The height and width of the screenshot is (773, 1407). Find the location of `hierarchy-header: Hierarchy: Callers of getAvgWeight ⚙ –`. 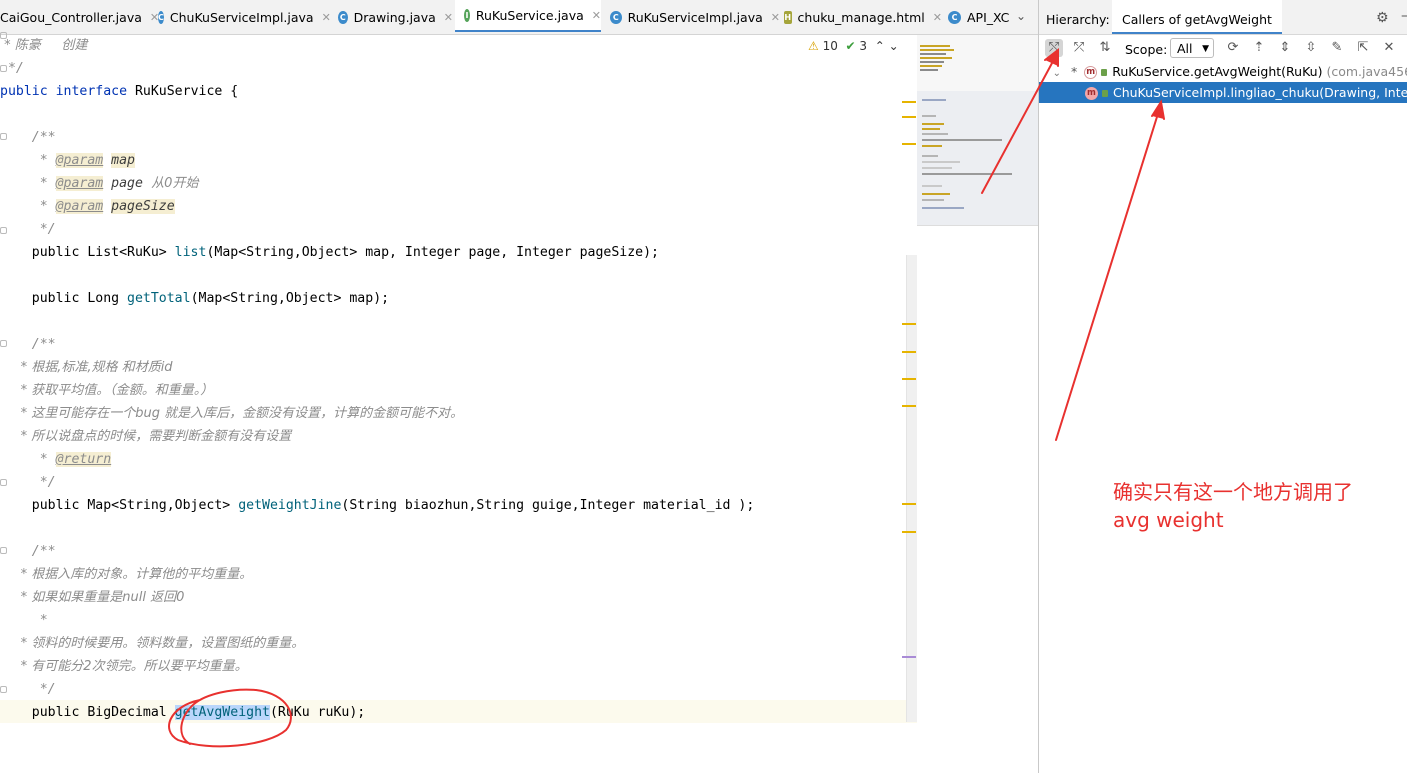

hierarchy-header: Hierarchy: Callers of getAvgWeight ⚙ – is located at coordinates (1223, 17).